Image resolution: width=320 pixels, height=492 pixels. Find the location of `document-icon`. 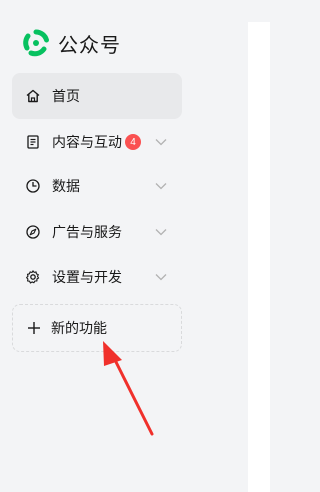

document-icon is located at coordinates (33, 142).